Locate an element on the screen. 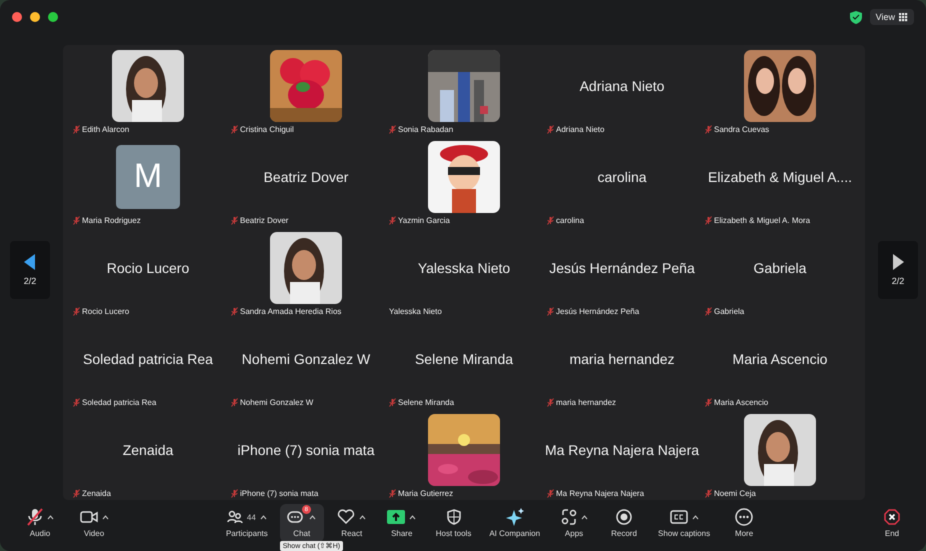 Image resolution: width=926 pixels, height=551 pixels. video-button: Video is located at coordinates (94, 523).